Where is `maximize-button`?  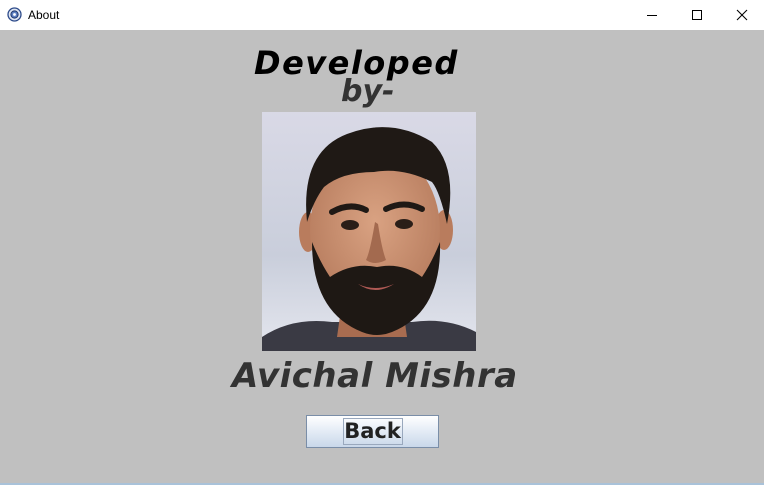
maximize-button is located at coordinates (697, 15).